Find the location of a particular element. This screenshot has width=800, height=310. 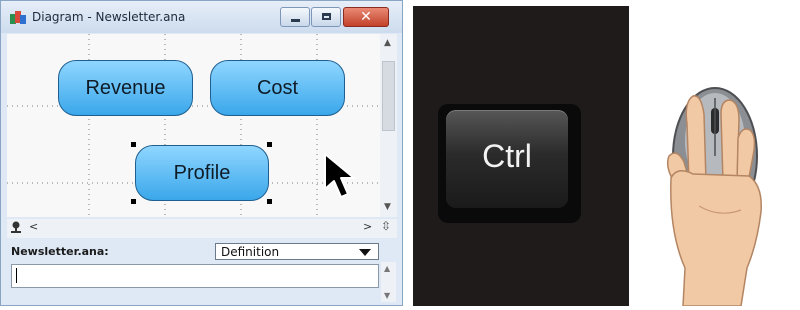

minimize-button is located at coordinates (295, 17).